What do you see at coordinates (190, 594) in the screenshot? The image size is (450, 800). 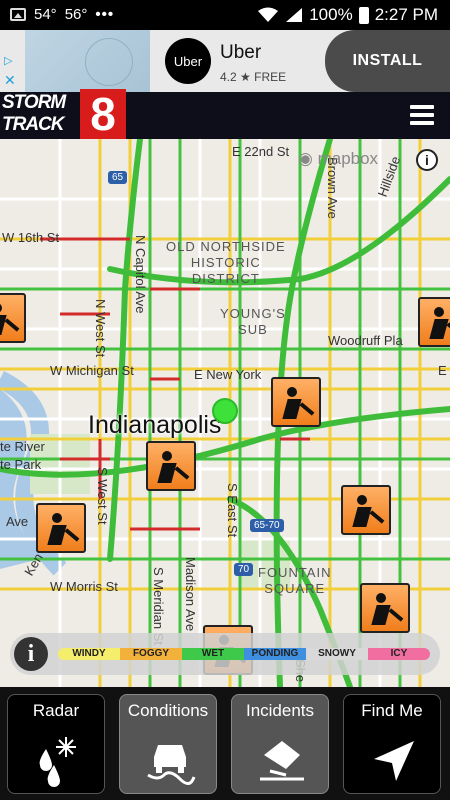 I see `street-label: Madison Ave` at bounding box center [190, 594].